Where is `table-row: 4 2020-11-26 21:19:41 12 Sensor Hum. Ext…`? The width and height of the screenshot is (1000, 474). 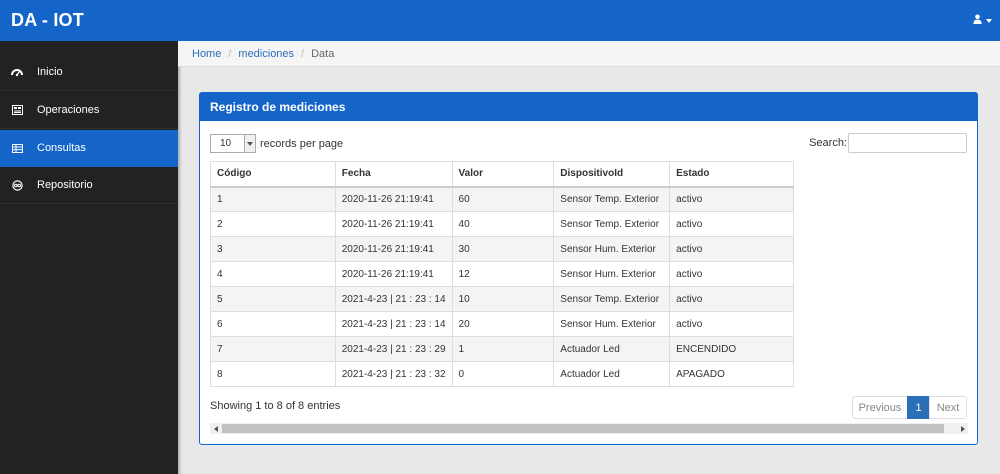
table-row: 4 2020-11-26 21:19:41 12 Sensor Hum. Ext… is located at coordinates (502, 274).